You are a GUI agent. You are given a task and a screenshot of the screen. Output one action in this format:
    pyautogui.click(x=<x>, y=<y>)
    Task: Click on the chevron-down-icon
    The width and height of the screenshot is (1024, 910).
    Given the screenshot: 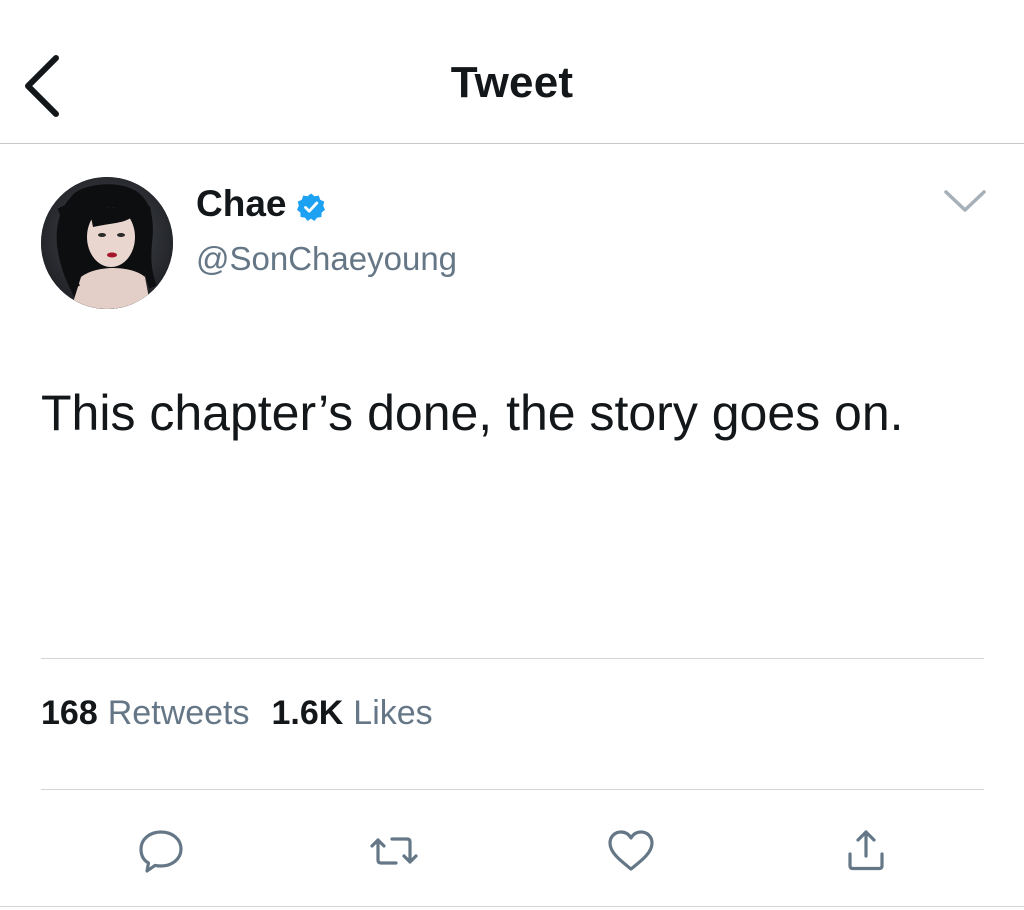 What is the action you would take?
    pyautogui.click(x=965, y=201)
    